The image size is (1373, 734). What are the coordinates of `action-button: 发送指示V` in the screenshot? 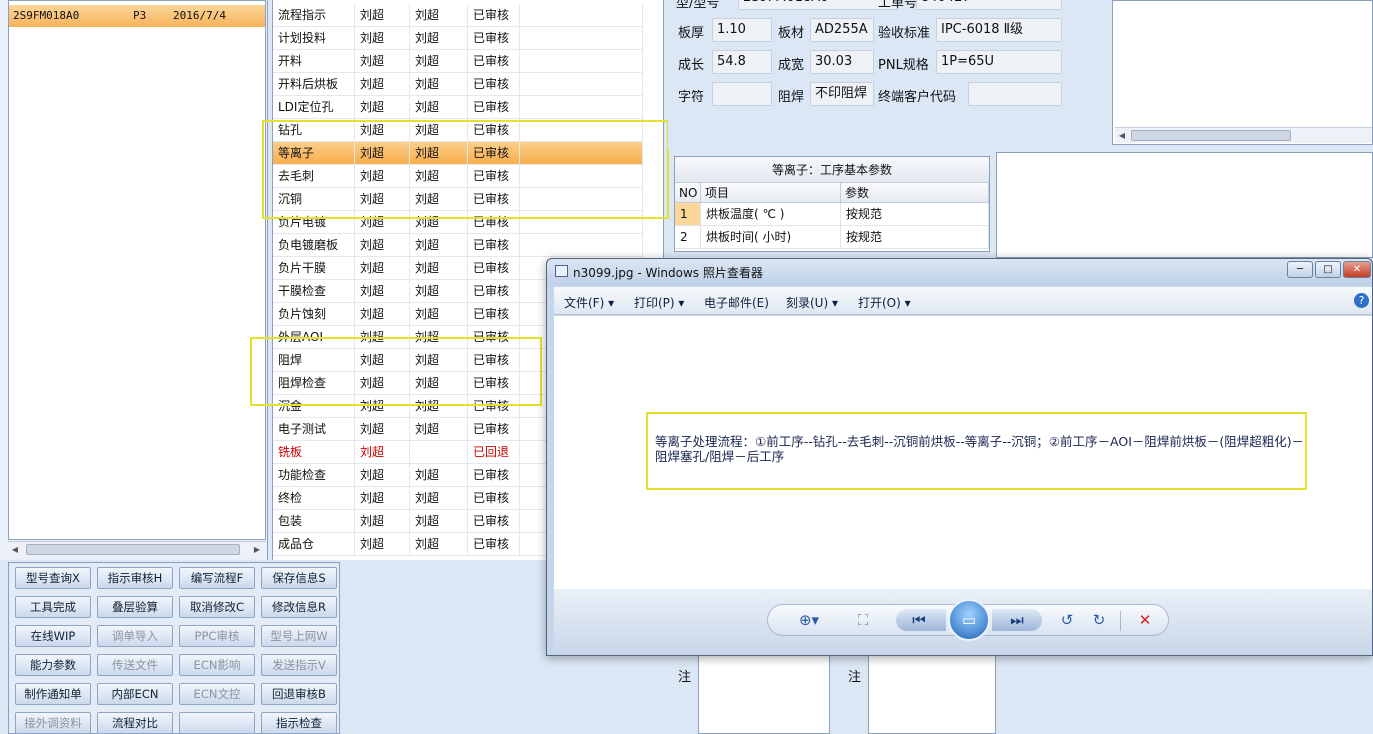 It's located at (299, 665).